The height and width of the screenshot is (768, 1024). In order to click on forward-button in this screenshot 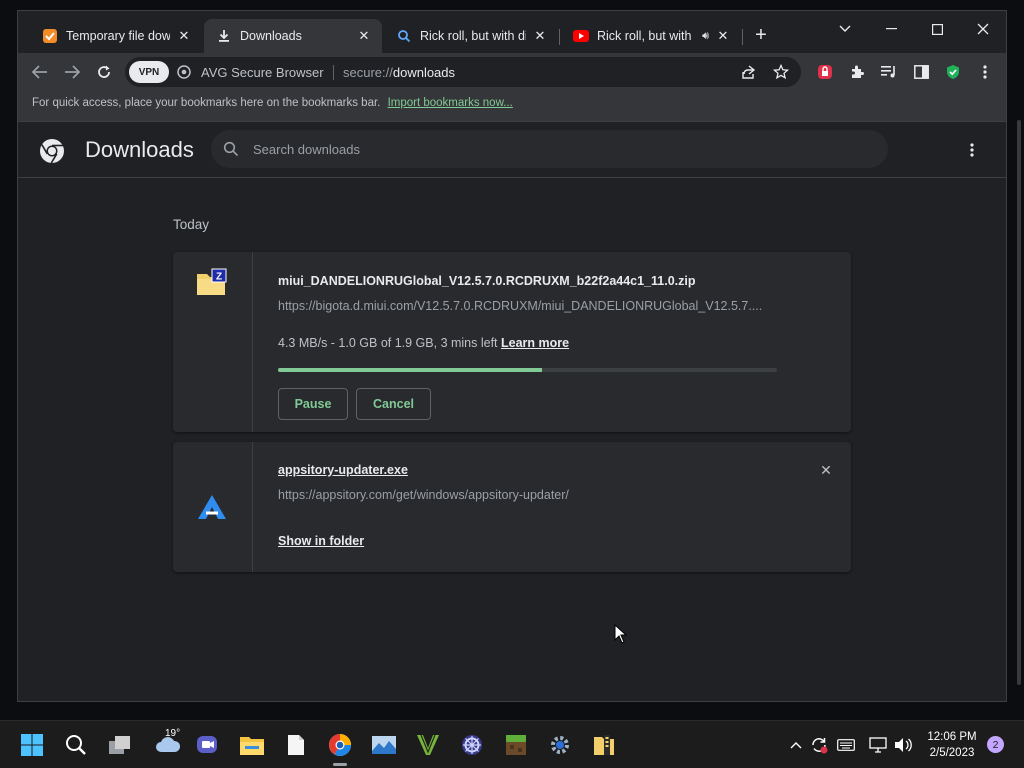, I will do `click(72, 72)`.